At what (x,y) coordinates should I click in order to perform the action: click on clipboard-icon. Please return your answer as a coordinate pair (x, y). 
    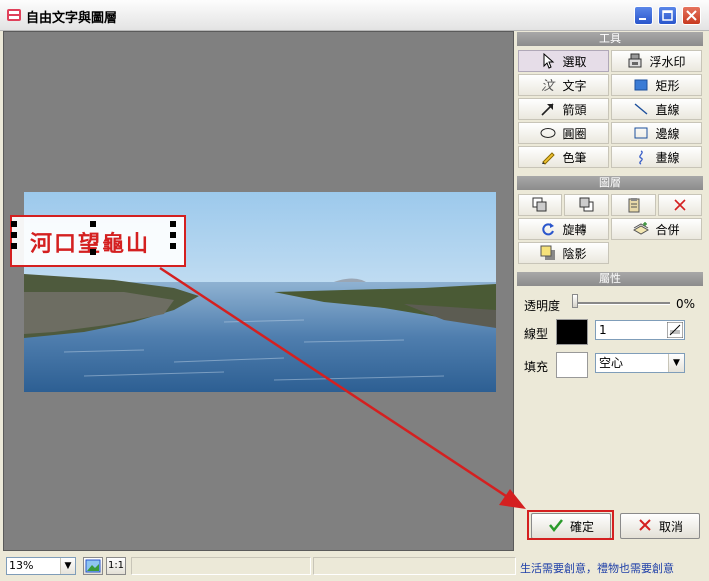
    Looking at the image, I should click on (634, 205).